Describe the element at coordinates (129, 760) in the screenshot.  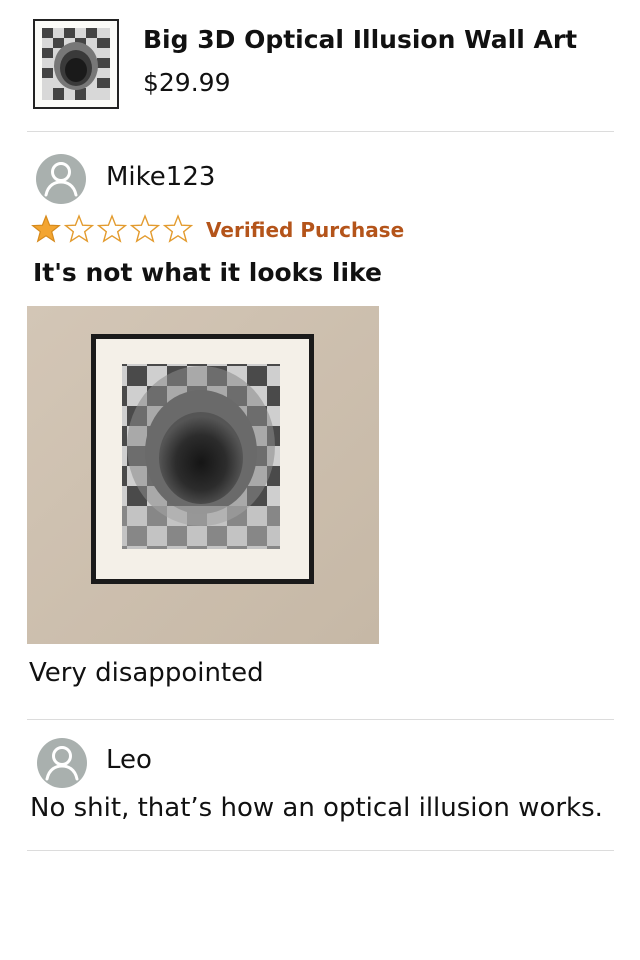
I see `replier-username: Leo` at that location.